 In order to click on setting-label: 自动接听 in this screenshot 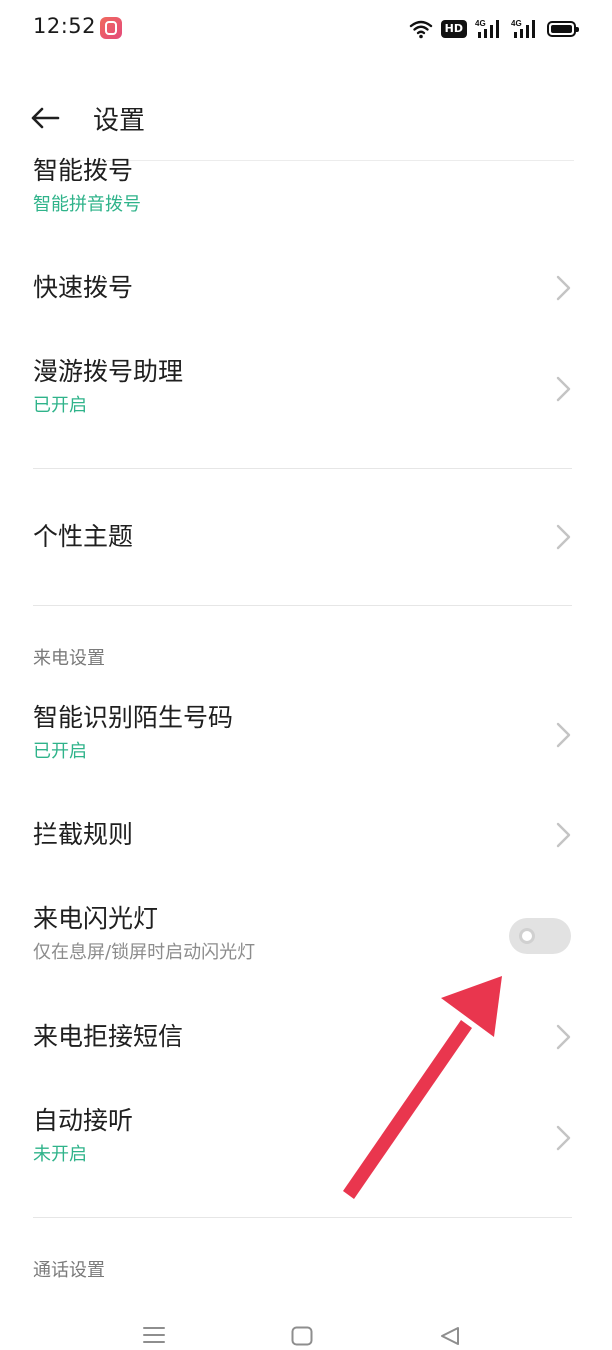, I will do `click(83, 1120)`.